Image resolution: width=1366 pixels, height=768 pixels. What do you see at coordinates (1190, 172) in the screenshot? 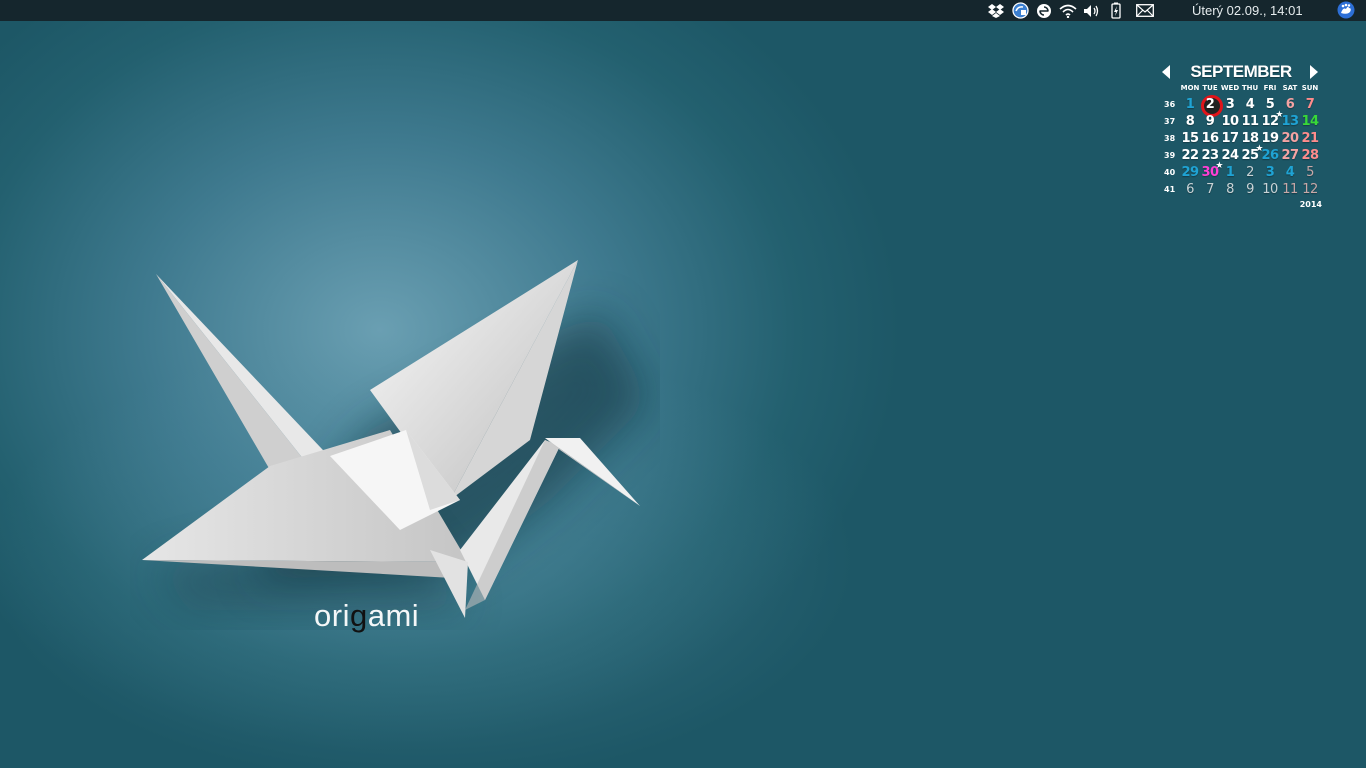
I see `calendar-day: 29` at bounding box center [1190, 172].